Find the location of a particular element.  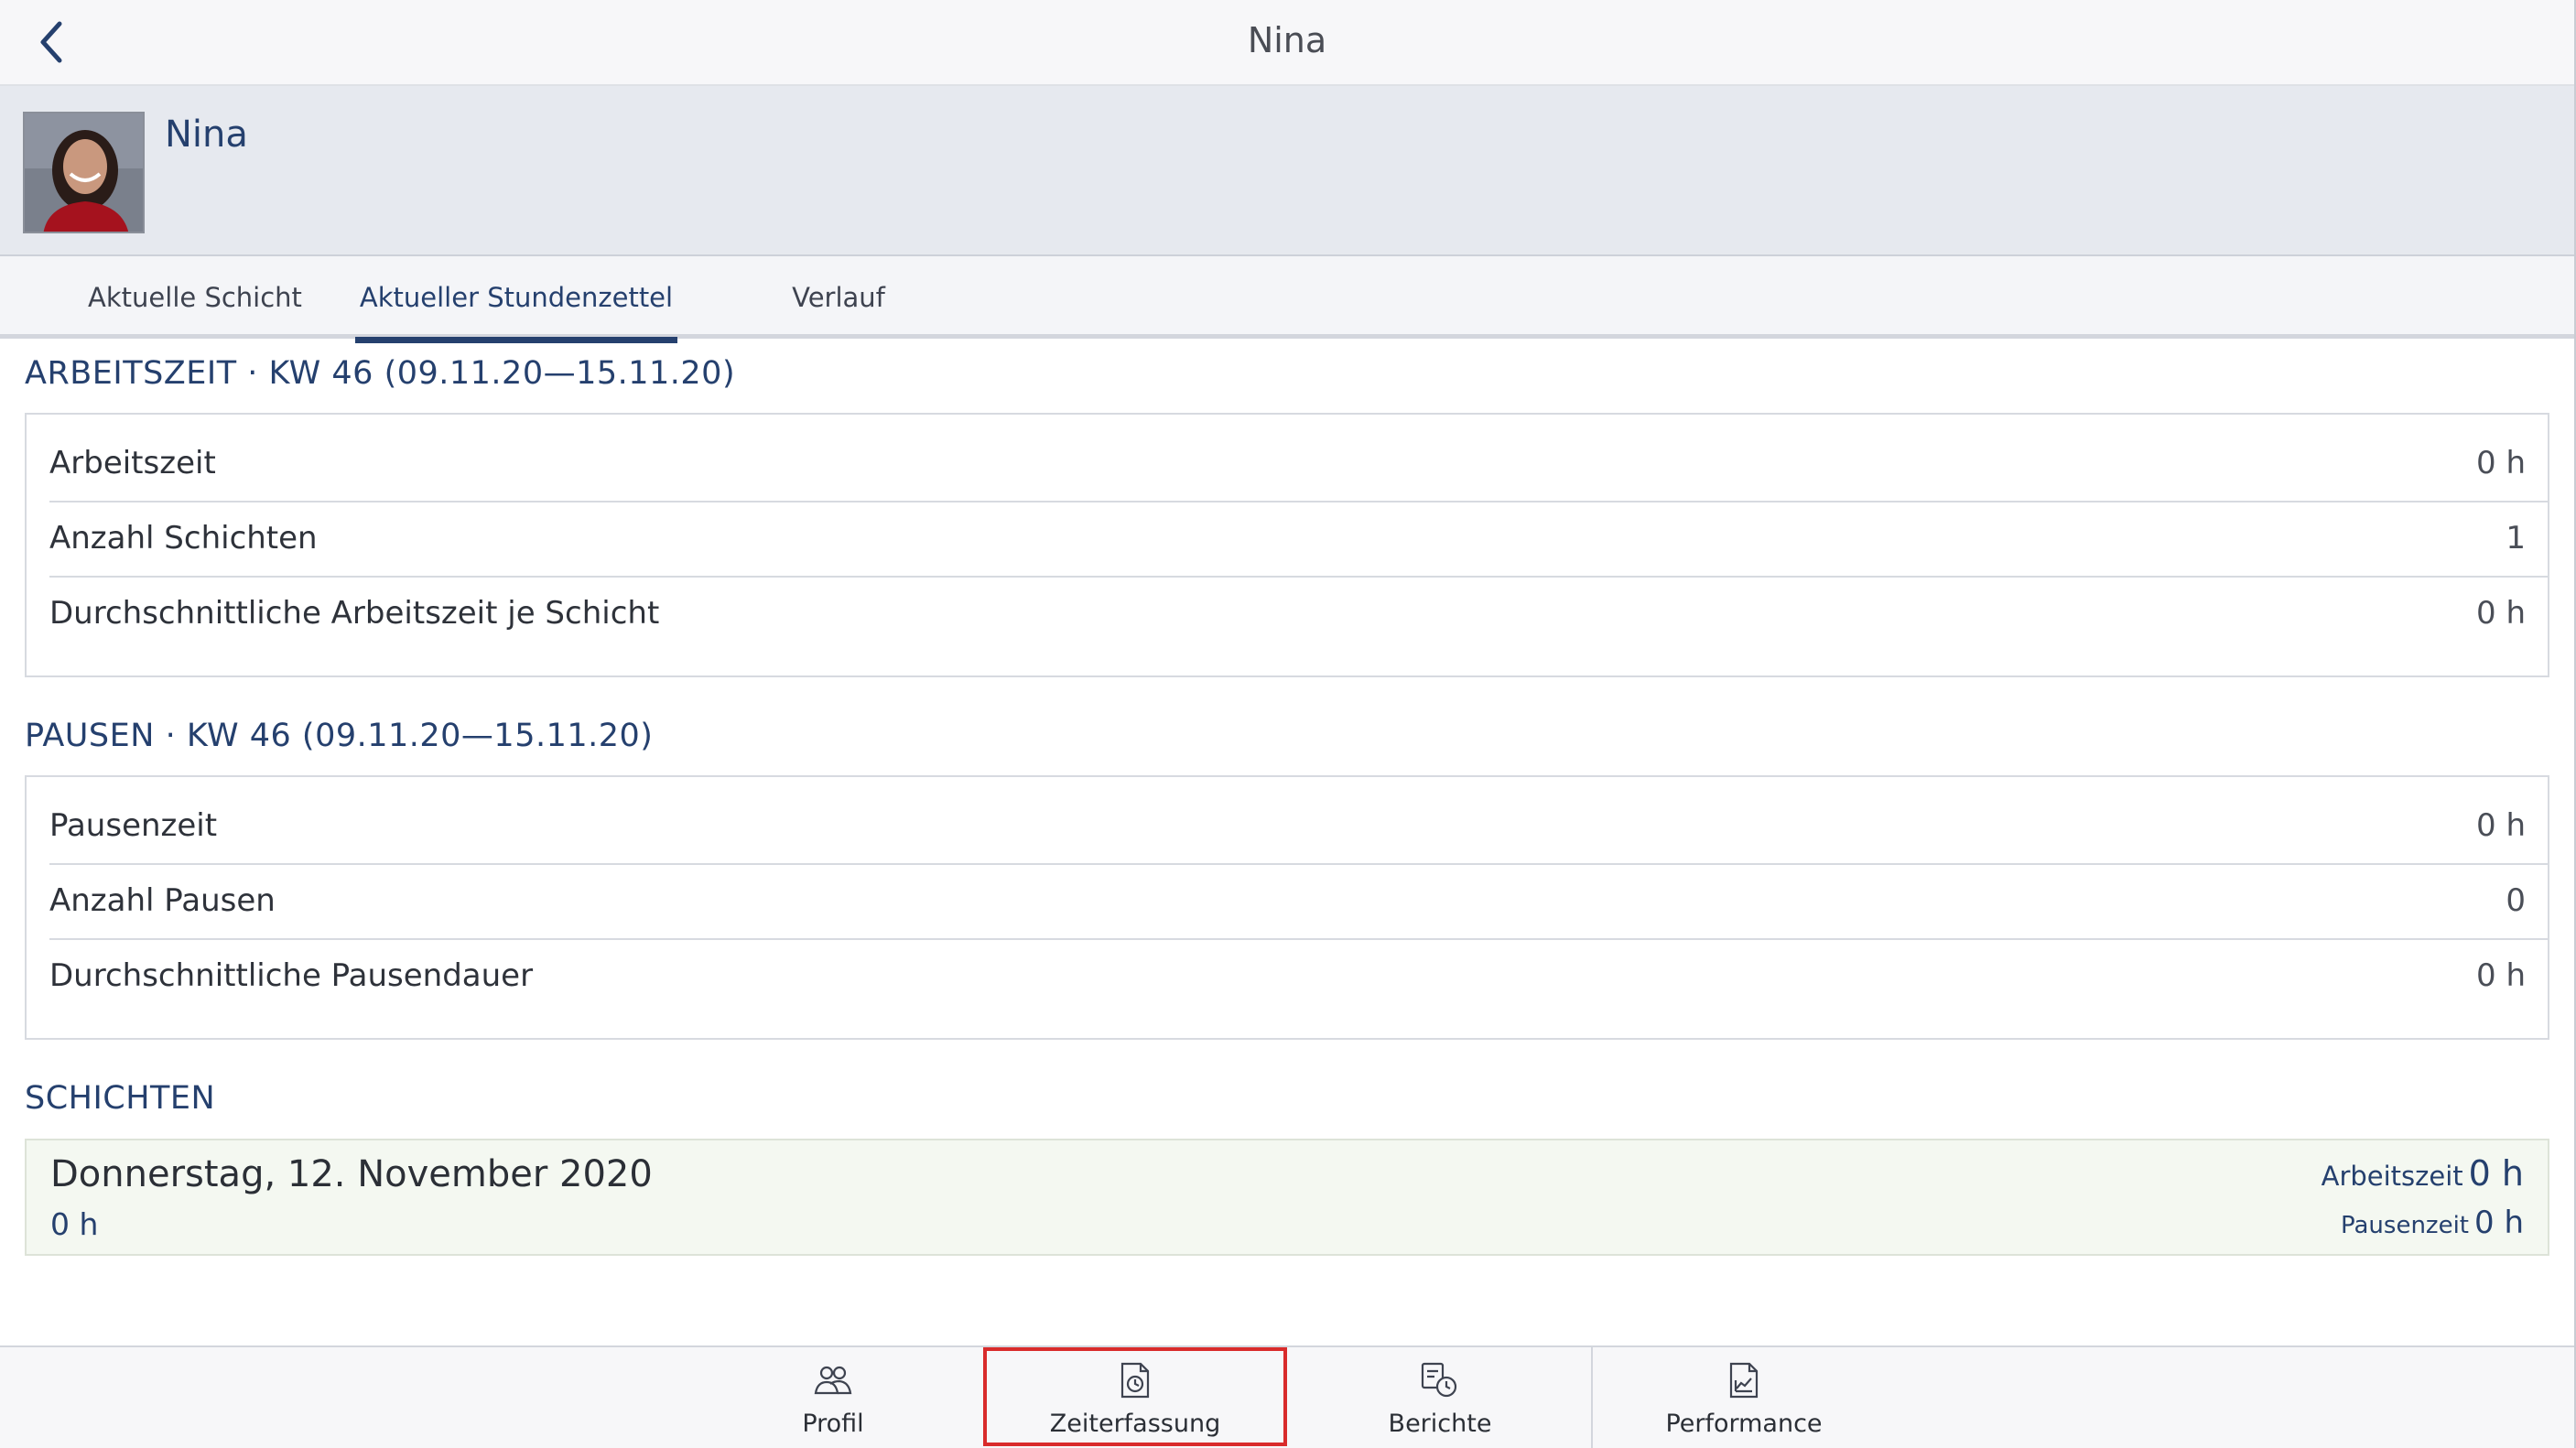

tabbar-divider is located at coordinates (1592, 1398).